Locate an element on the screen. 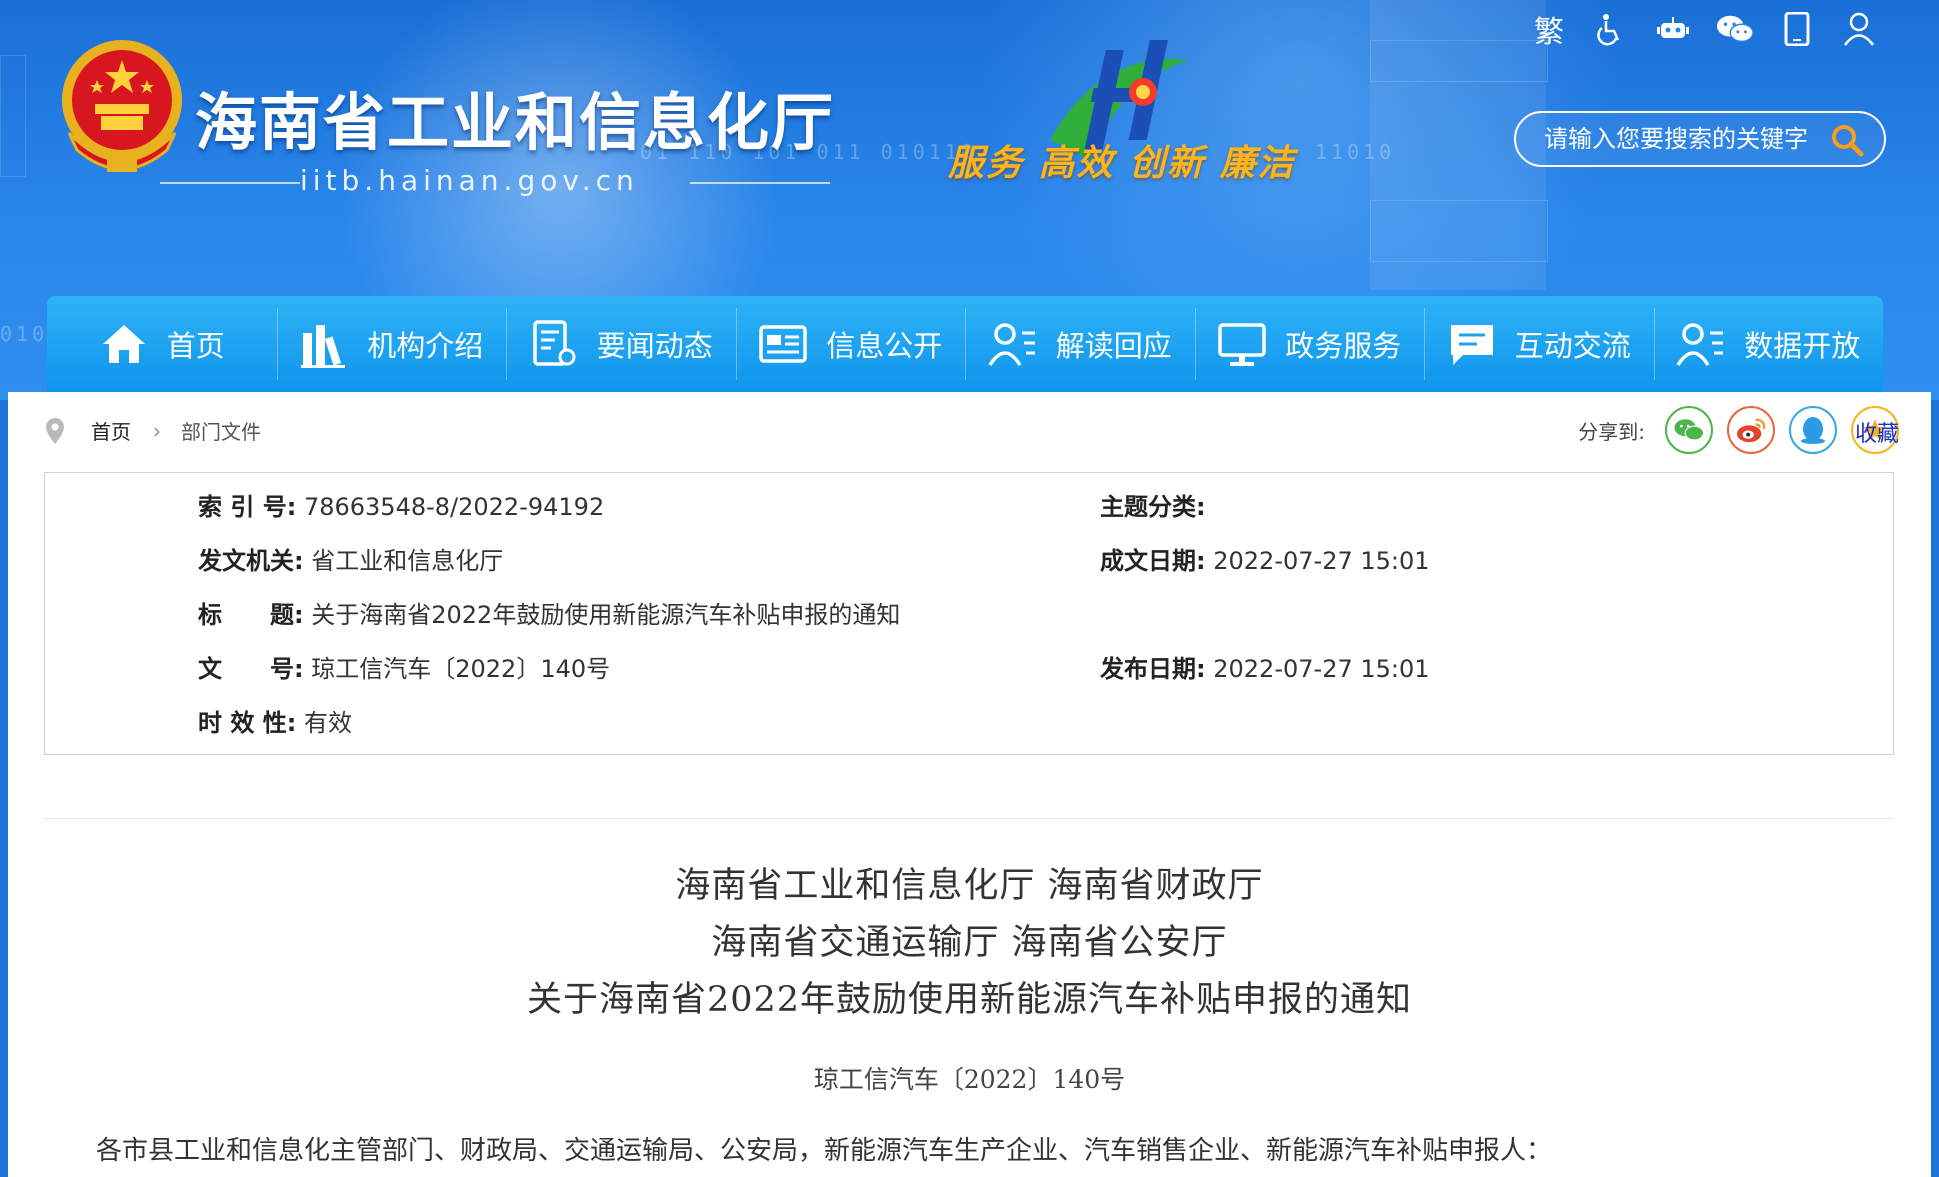 This screenshot has height=1177, width=1939. breadcrumb: 首页 › 部门文件 is located at coordinates (153, 430).